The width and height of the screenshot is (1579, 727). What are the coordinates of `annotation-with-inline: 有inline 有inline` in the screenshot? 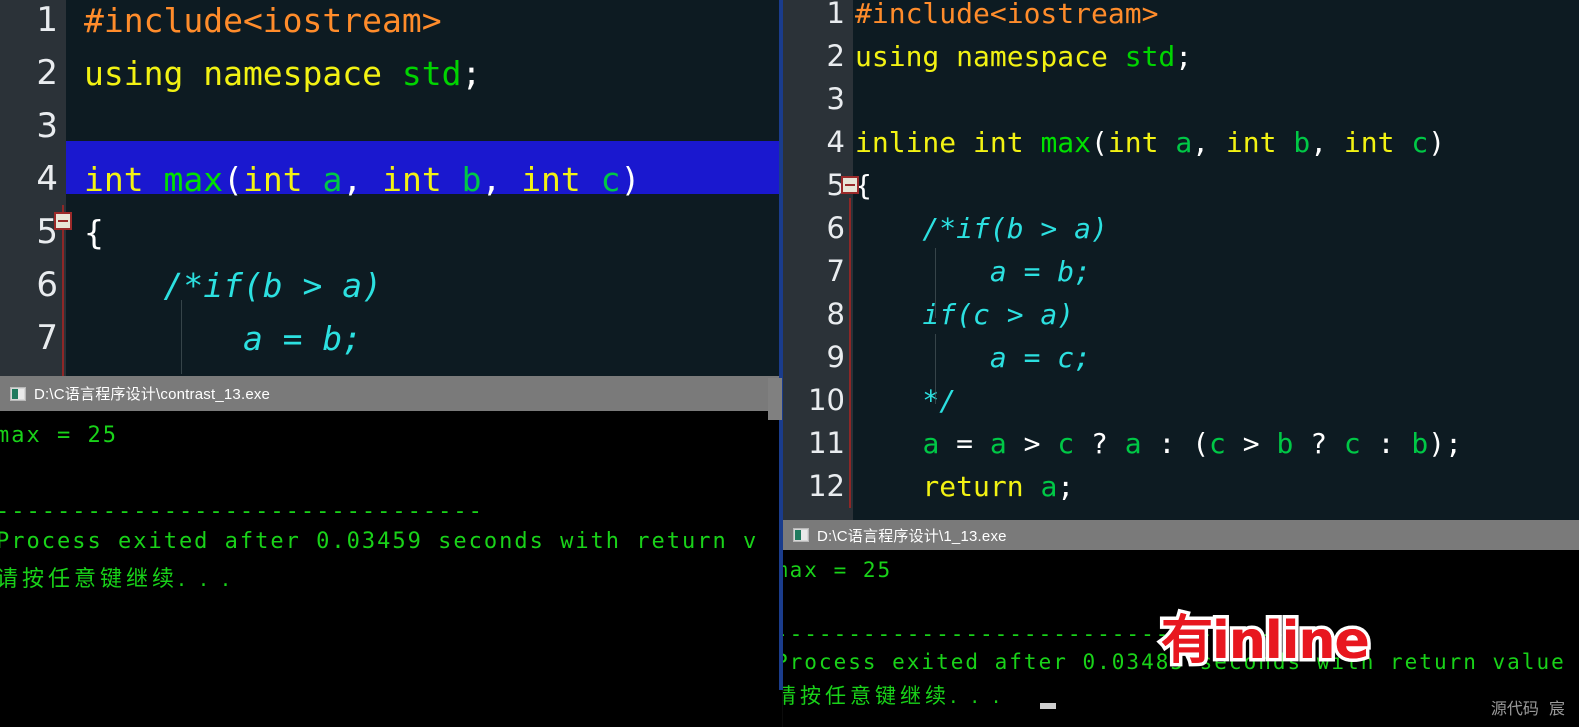 It's located at (1266, 636).